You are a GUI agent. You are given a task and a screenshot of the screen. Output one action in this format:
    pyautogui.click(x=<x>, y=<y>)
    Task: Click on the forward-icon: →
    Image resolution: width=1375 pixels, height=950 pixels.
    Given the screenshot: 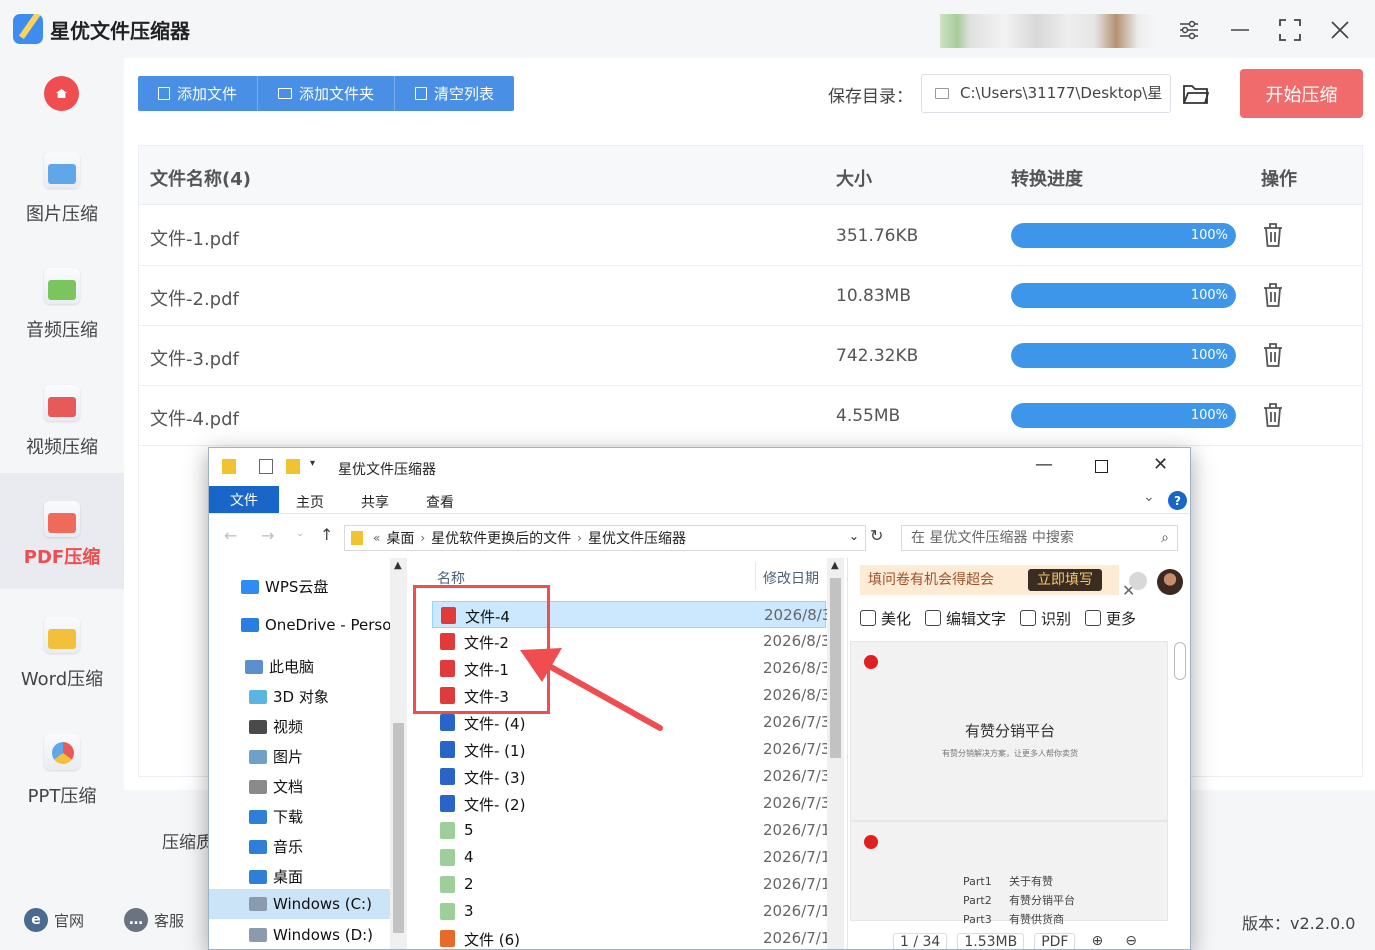 What is the action you would take?
    pyautogui.click(x=267, y=535)
    